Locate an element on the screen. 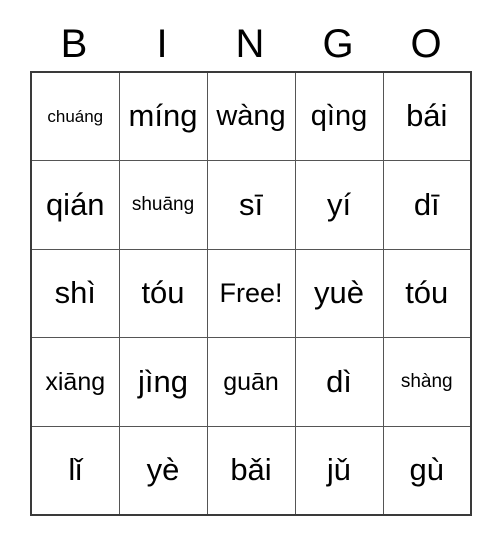 The height and width of the screenshot is (544, 500). bingo-row: chuáng míng wàng qìng bái is located at coordinates (251, 116).